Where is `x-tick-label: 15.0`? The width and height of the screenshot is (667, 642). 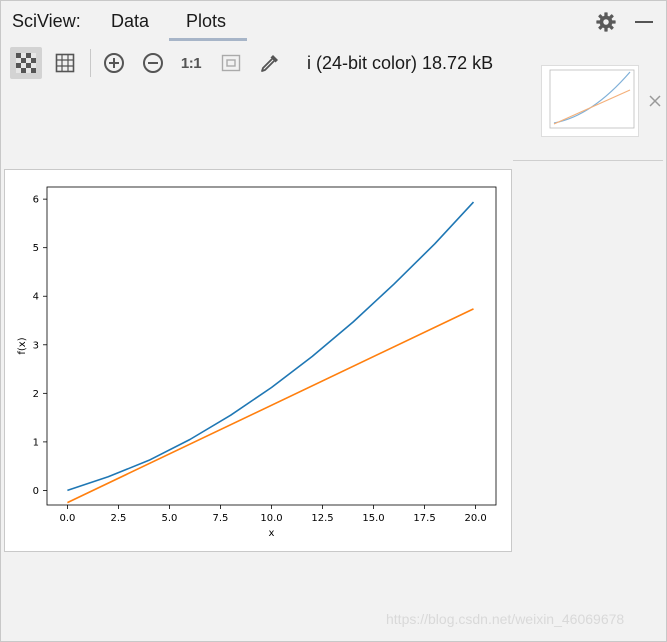
x-tick-label: 15.0 is located at coordinates (373, 518).